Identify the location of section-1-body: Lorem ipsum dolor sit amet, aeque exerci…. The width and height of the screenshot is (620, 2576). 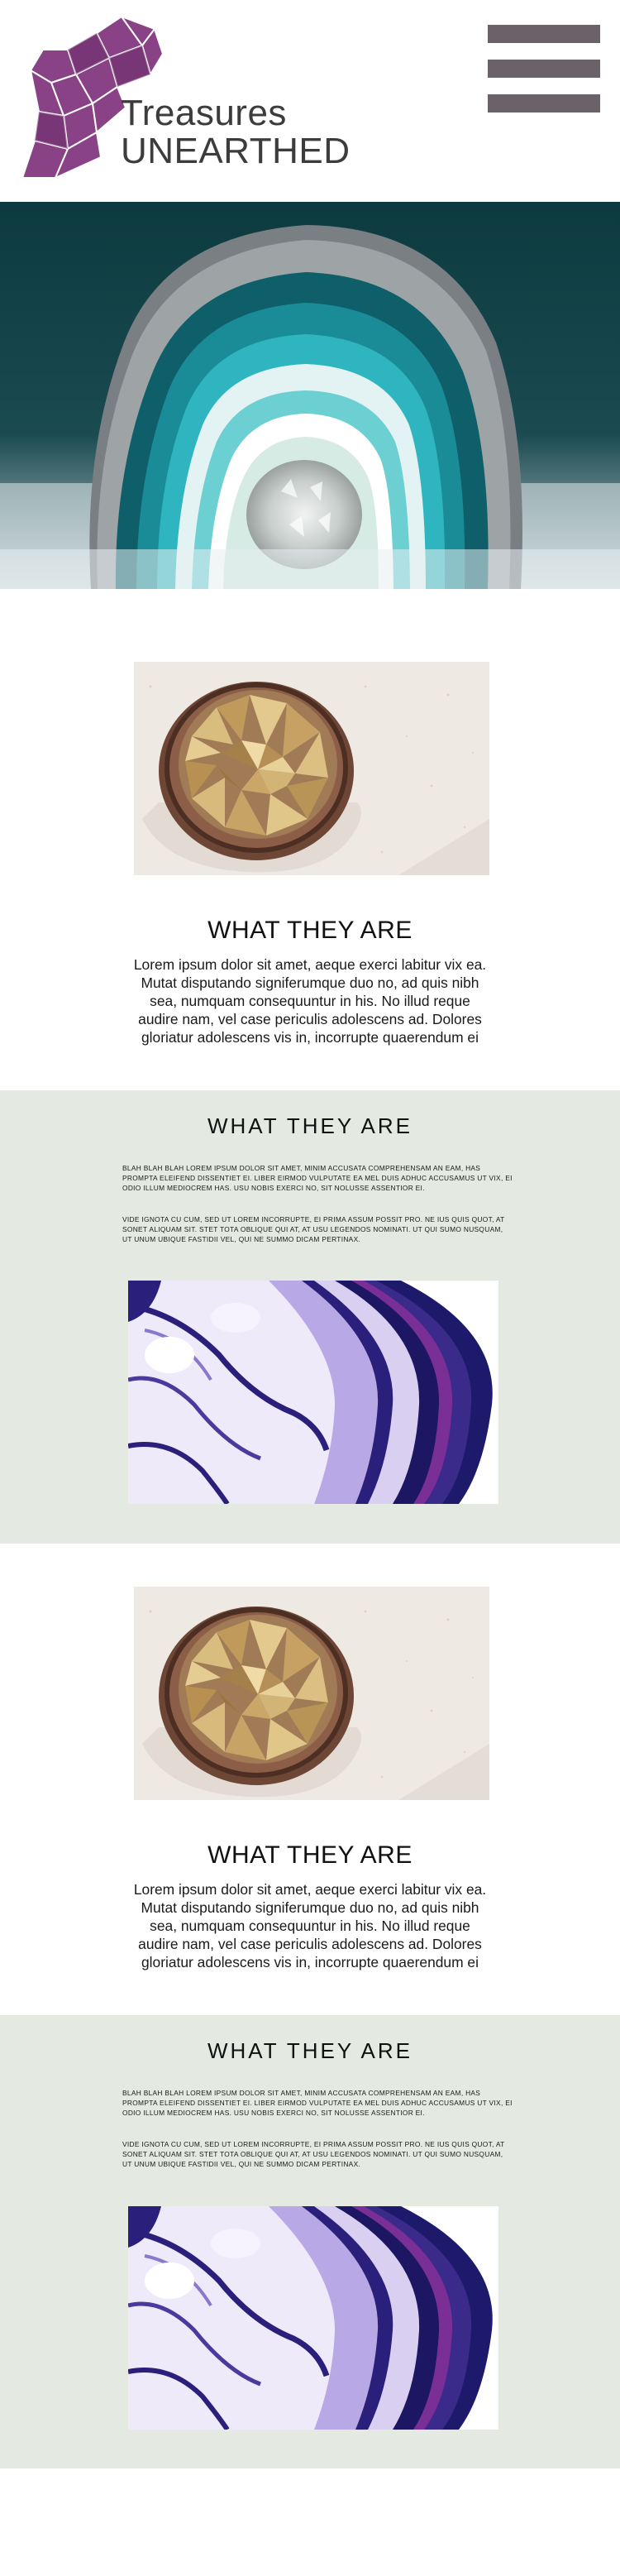
(310, 1001).